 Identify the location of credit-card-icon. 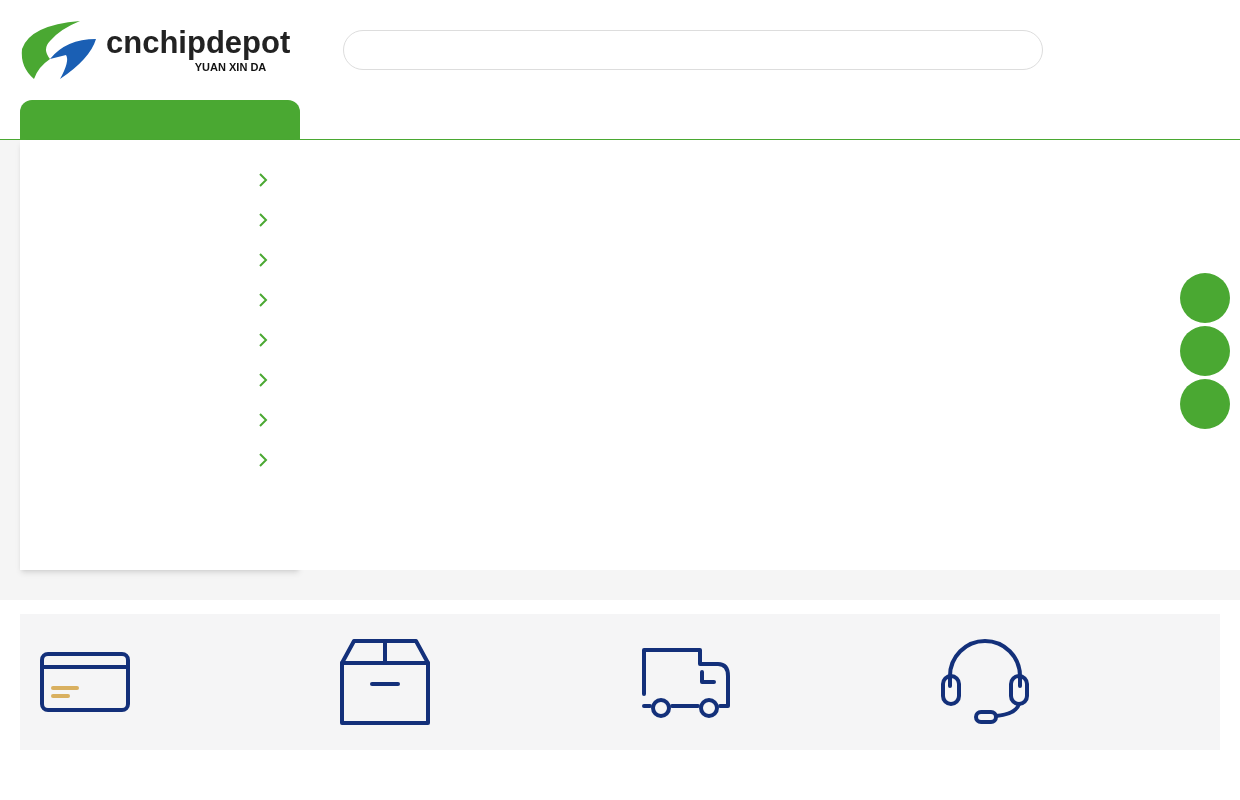
(85, 682).